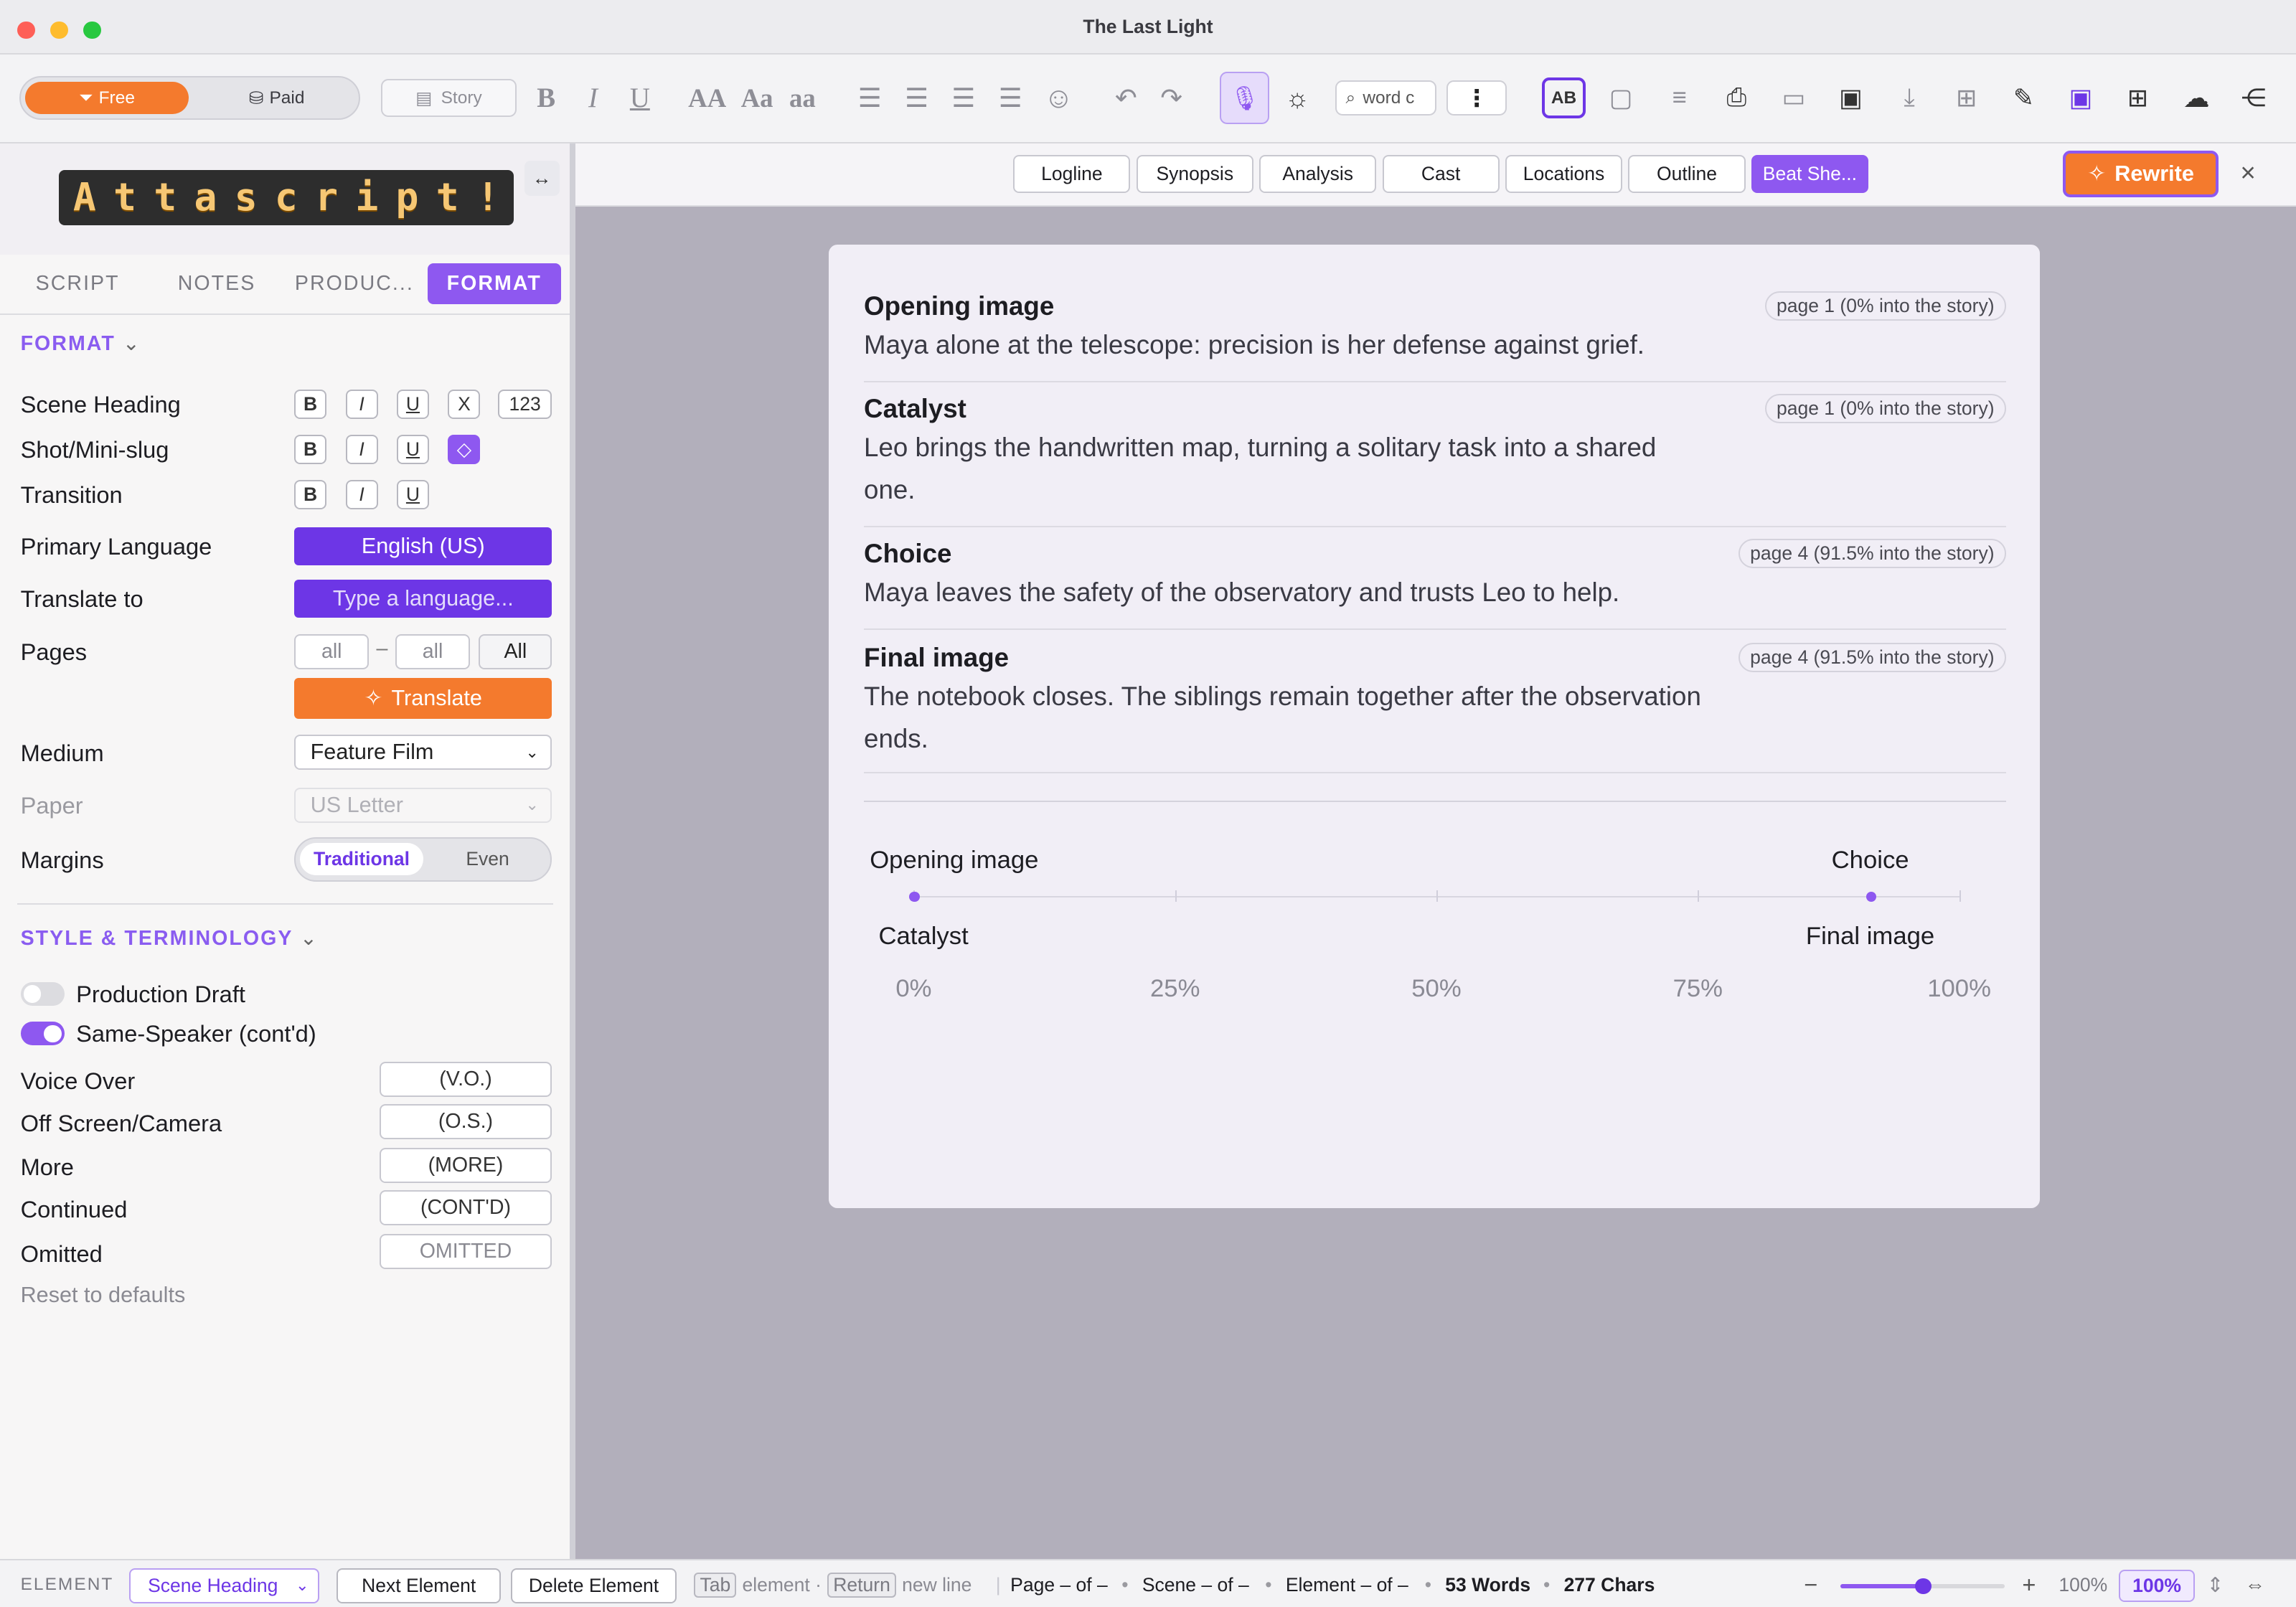  Describe the element at coordinates (1737, 98) in the screenshot. I see `print-icon: ⎙` at that location.